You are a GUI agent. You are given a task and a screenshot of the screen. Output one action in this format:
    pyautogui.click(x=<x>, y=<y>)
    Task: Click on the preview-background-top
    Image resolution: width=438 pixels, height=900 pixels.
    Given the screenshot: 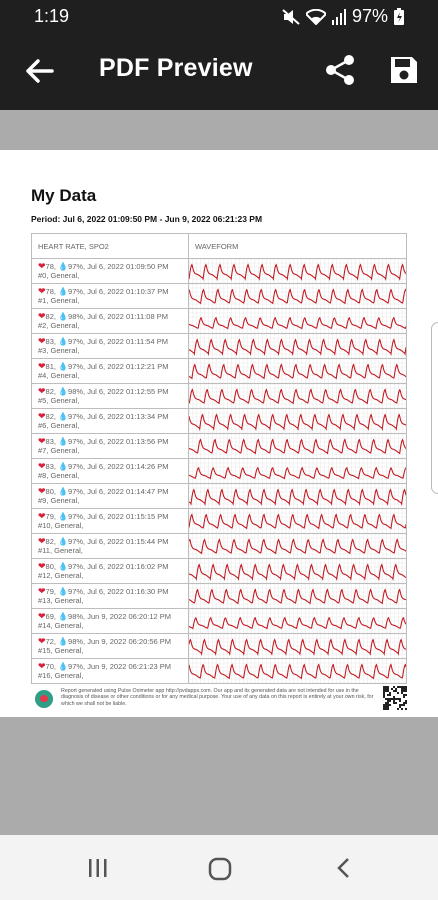 What is the action you would take?
    pyautogui.click(x=219, y=130)
    